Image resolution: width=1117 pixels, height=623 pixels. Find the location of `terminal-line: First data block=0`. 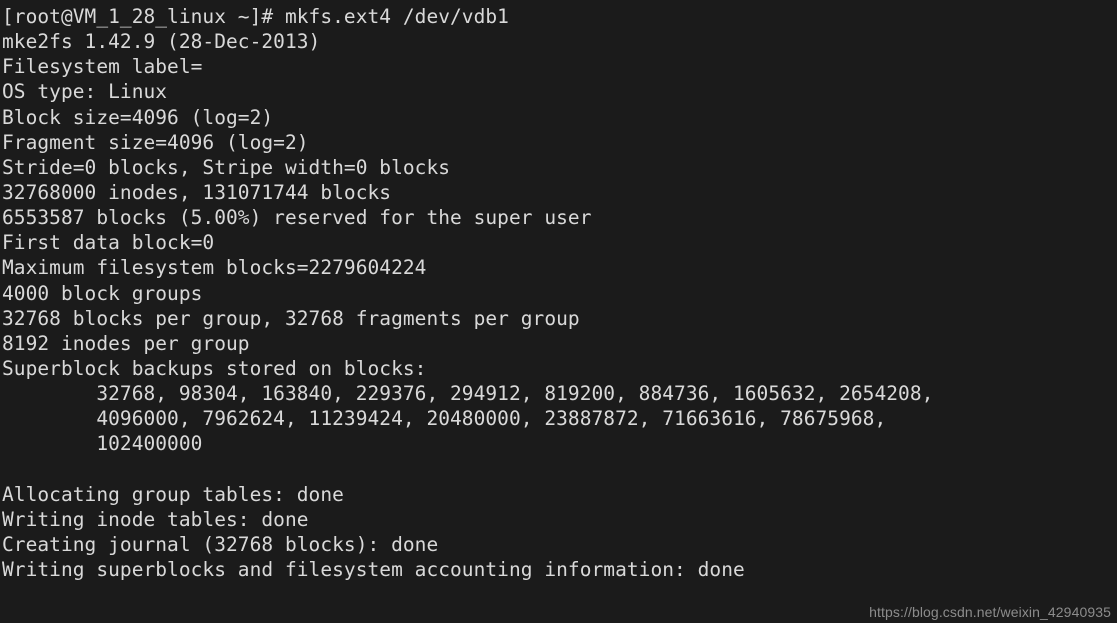

terminal-line: First data block=0 is located at coordinates (108, 243).